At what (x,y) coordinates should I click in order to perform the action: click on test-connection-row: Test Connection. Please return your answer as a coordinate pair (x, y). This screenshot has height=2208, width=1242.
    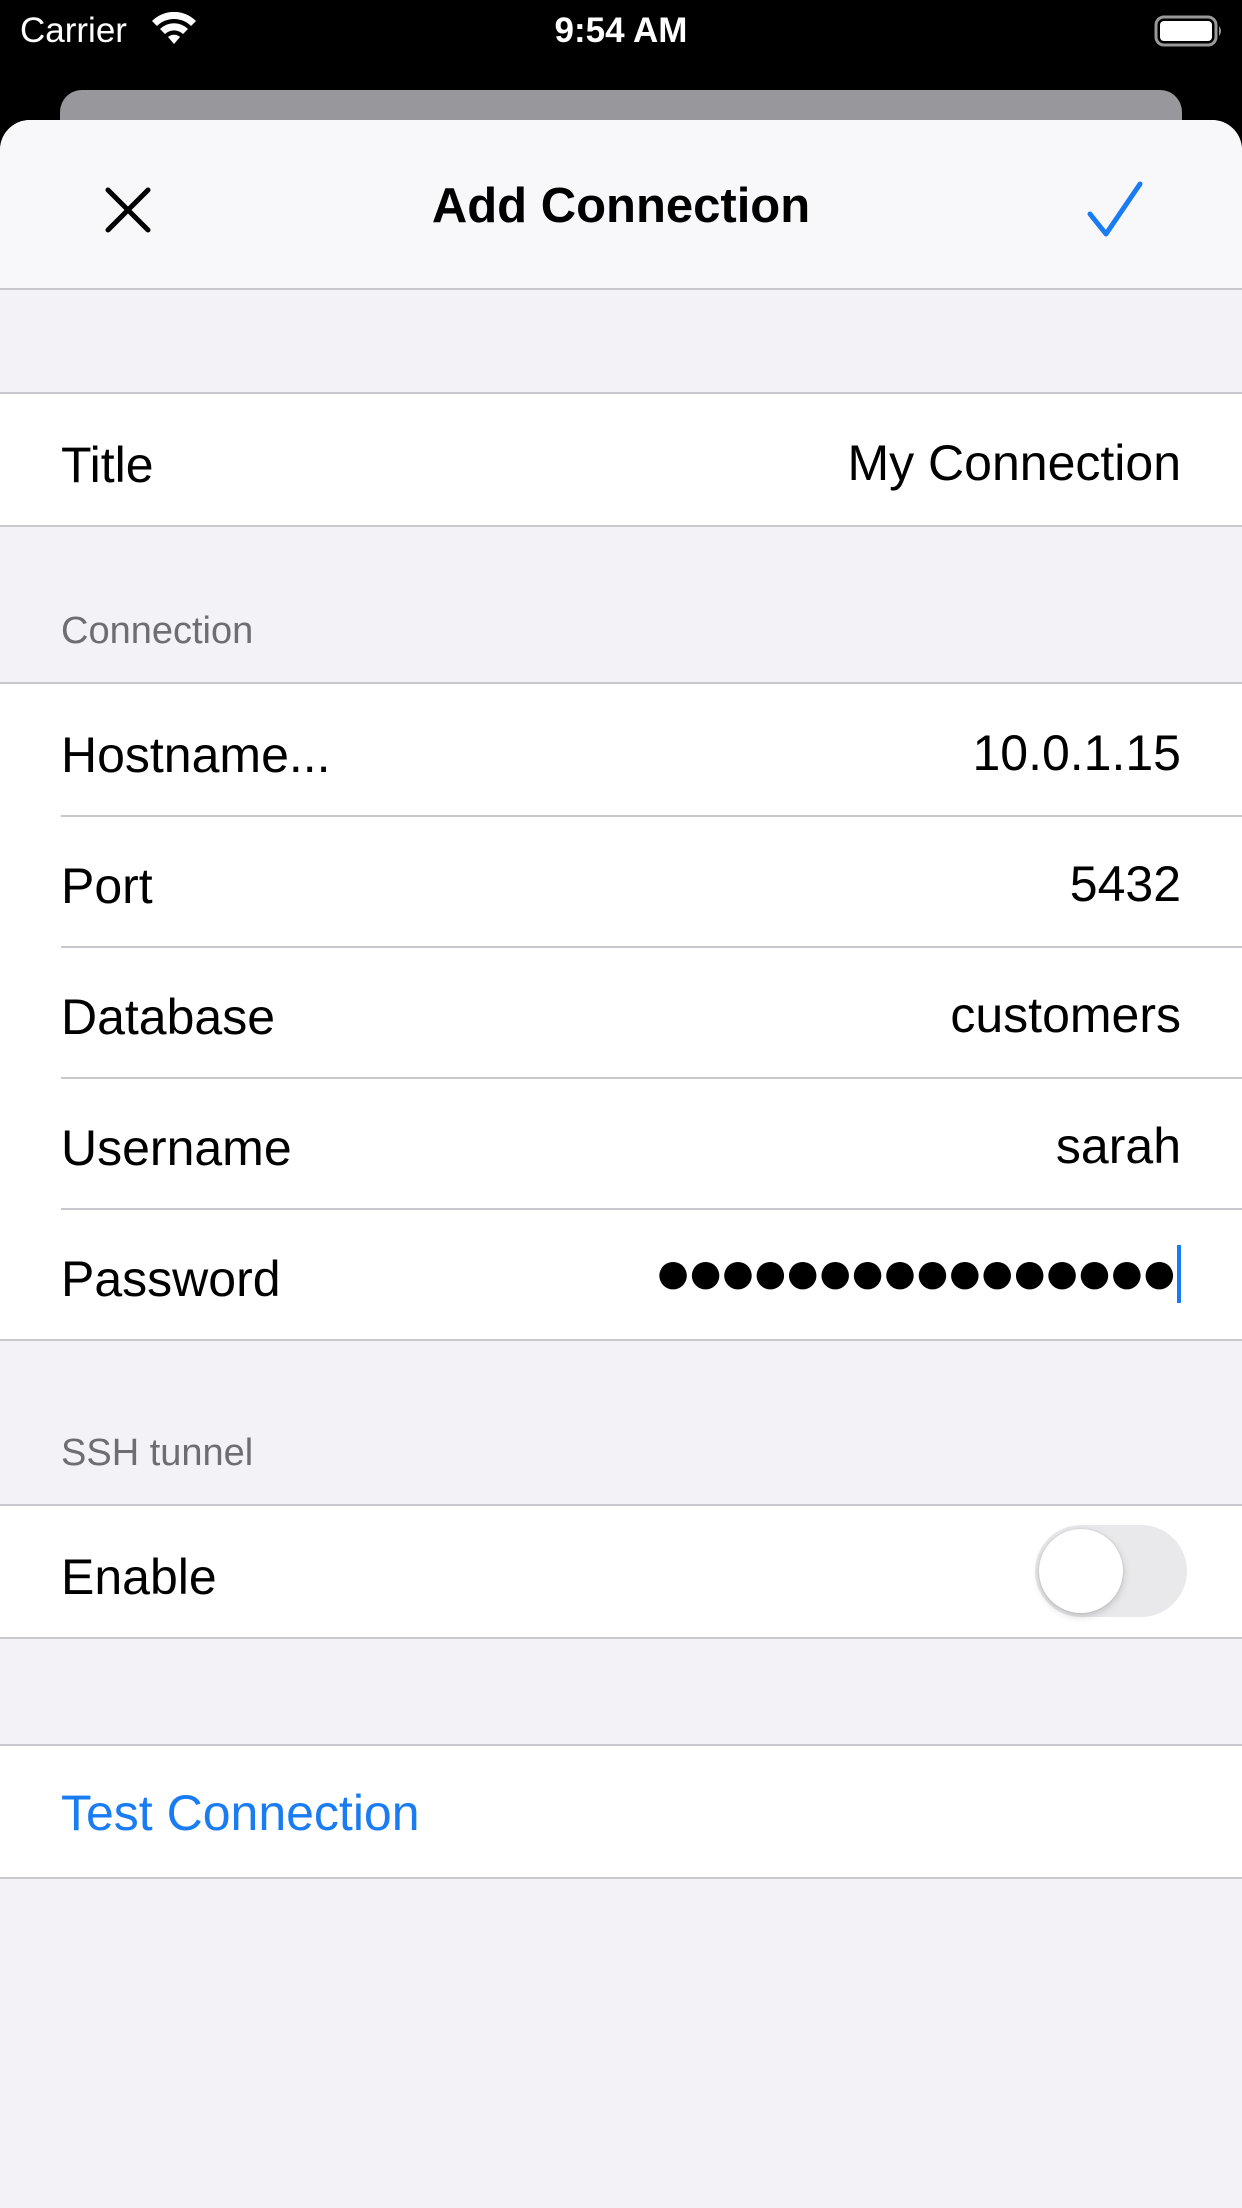
    Looking at the image, I should click on (621, 1811).